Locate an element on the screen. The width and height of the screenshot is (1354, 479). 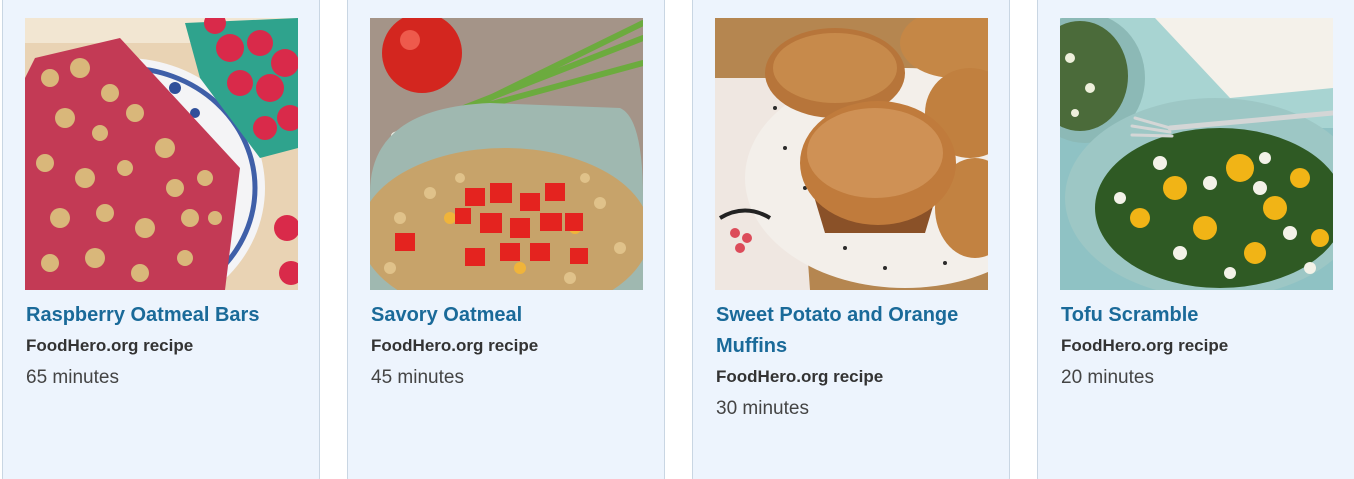
recipe-title-link: Sweet Potato and Orange Muffins is located at coordinates (851, 331).